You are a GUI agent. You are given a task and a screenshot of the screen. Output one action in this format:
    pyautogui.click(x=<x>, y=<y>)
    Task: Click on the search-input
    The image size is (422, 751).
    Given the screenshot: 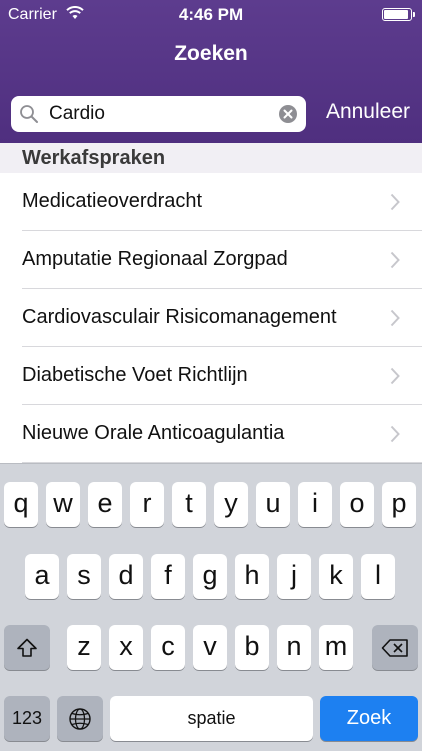 What is the action you would take?
    pyautogui.click(x=159, y=114)
    